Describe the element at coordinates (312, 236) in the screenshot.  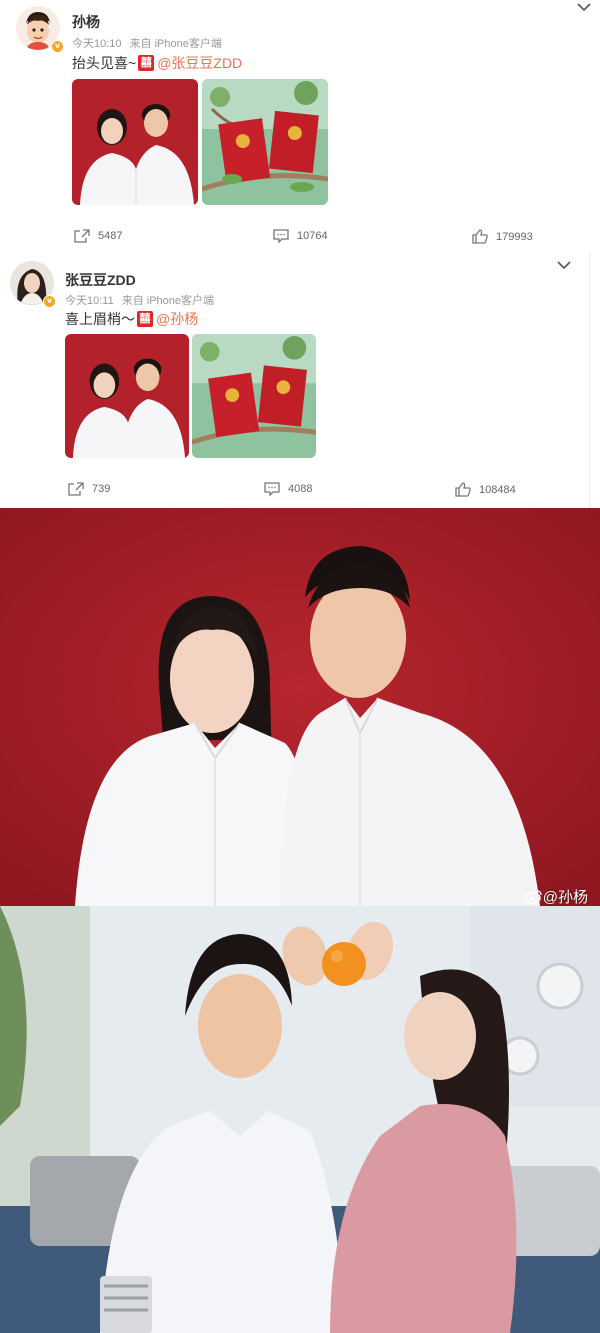
I see `comment-count: 10764` at that location.